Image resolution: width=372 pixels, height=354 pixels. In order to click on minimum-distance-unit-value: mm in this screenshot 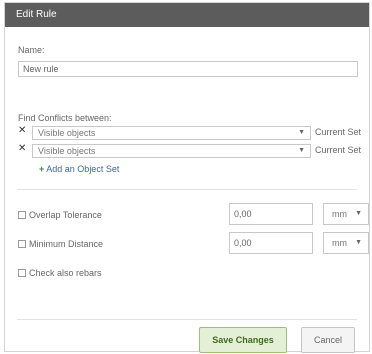, I will do `click(339, 243)`.